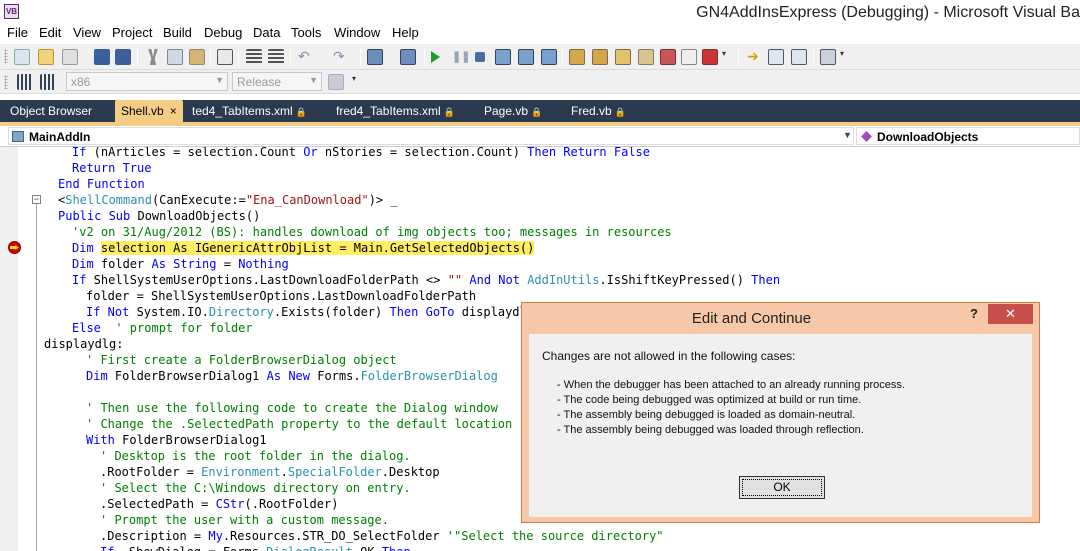 This screenshot has height=551, width=1080. I want to click on navigate-backward-icon, so click(375, 57).